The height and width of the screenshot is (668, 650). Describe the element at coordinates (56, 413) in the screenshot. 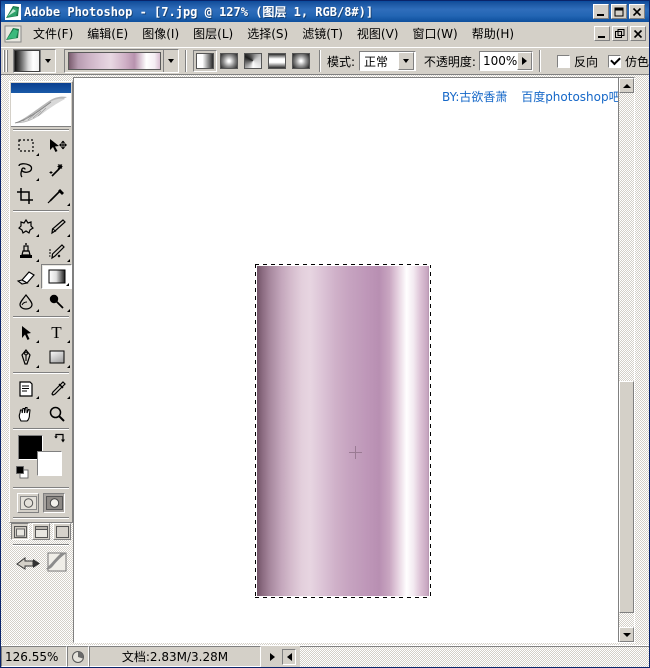

I see `zoom-tool` at that location.